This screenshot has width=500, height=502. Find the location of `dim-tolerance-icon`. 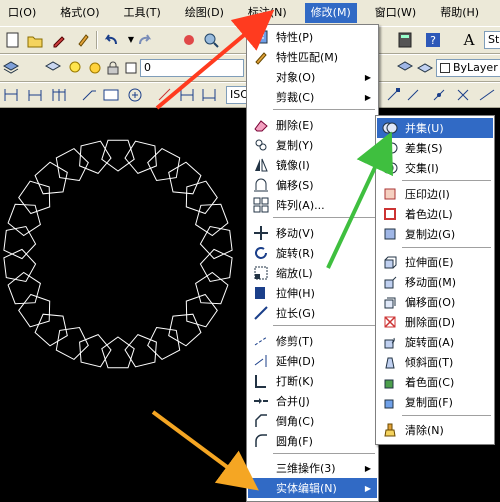

dim-tolerance-icon is located at coordinates (111, 95).